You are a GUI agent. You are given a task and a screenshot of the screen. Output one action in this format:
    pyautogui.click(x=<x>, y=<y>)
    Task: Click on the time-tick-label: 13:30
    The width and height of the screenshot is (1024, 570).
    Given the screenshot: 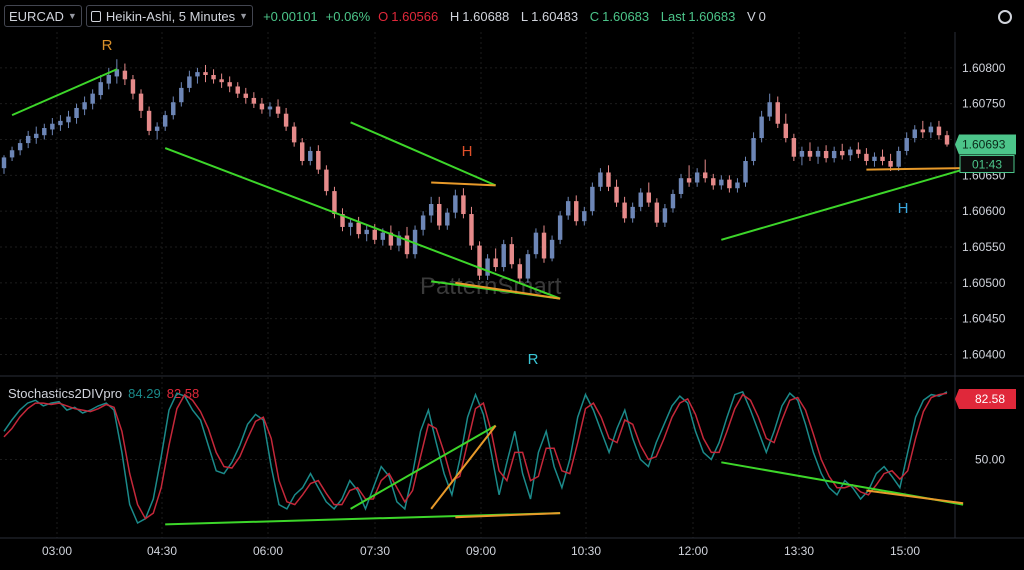 What is the action you would take?
    pyautogui.click(x=799, y=551)
    